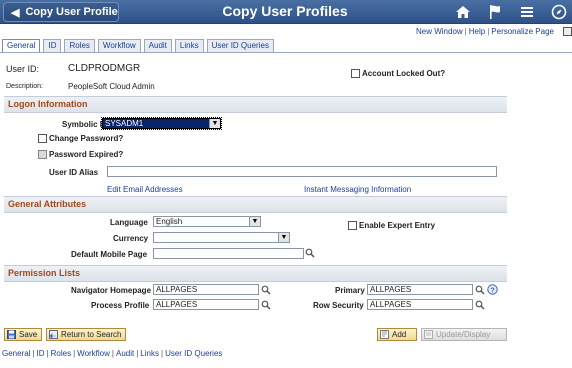  I want to click on expert-entry-label: Enable Expert Entry, so click(397, 225).